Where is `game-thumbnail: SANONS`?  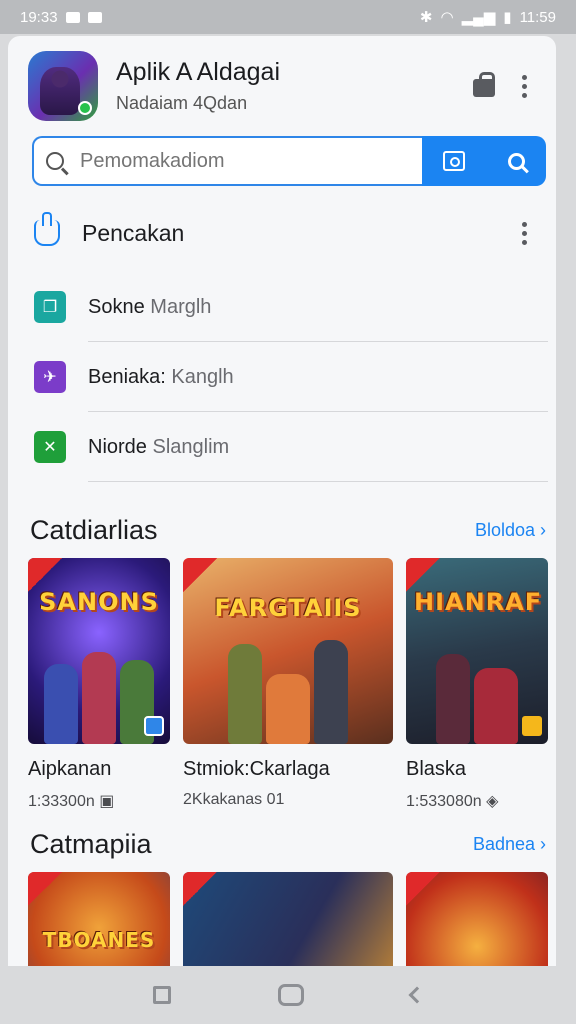 game-thumbnail: SANONS is located at coordinates (99, 651).